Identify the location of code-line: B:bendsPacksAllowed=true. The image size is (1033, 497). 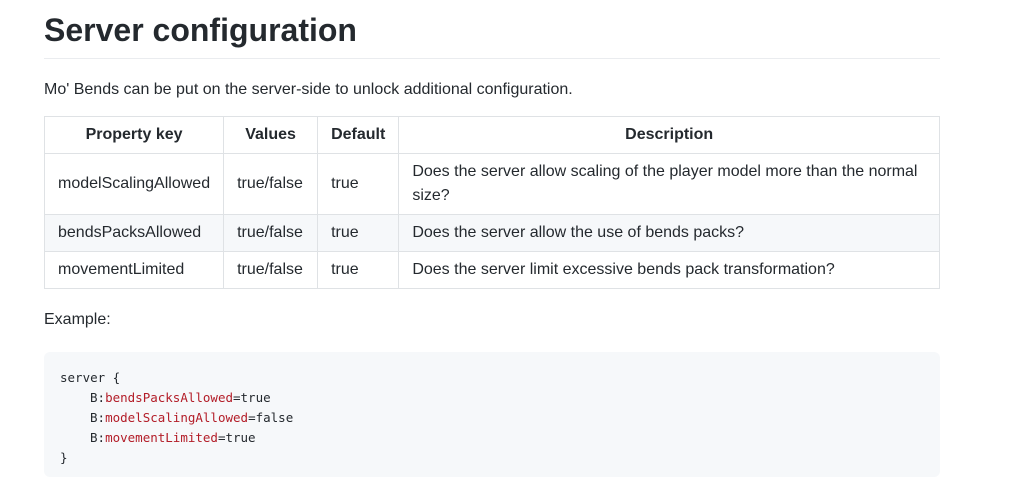
(492, 398).